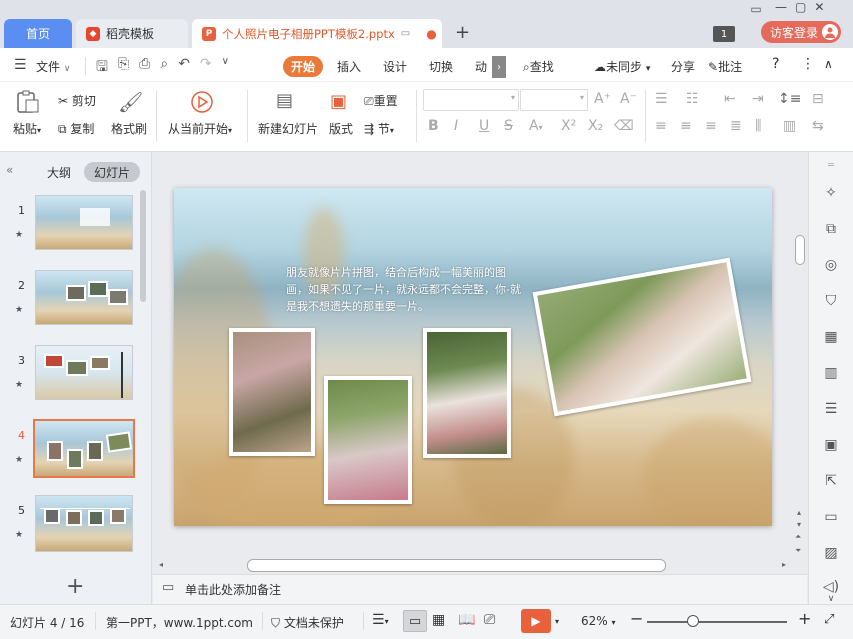  Describe the element at coordinates (379, 128) in the screenshot. I see `section-button: ⇶ 节▾` at that location.